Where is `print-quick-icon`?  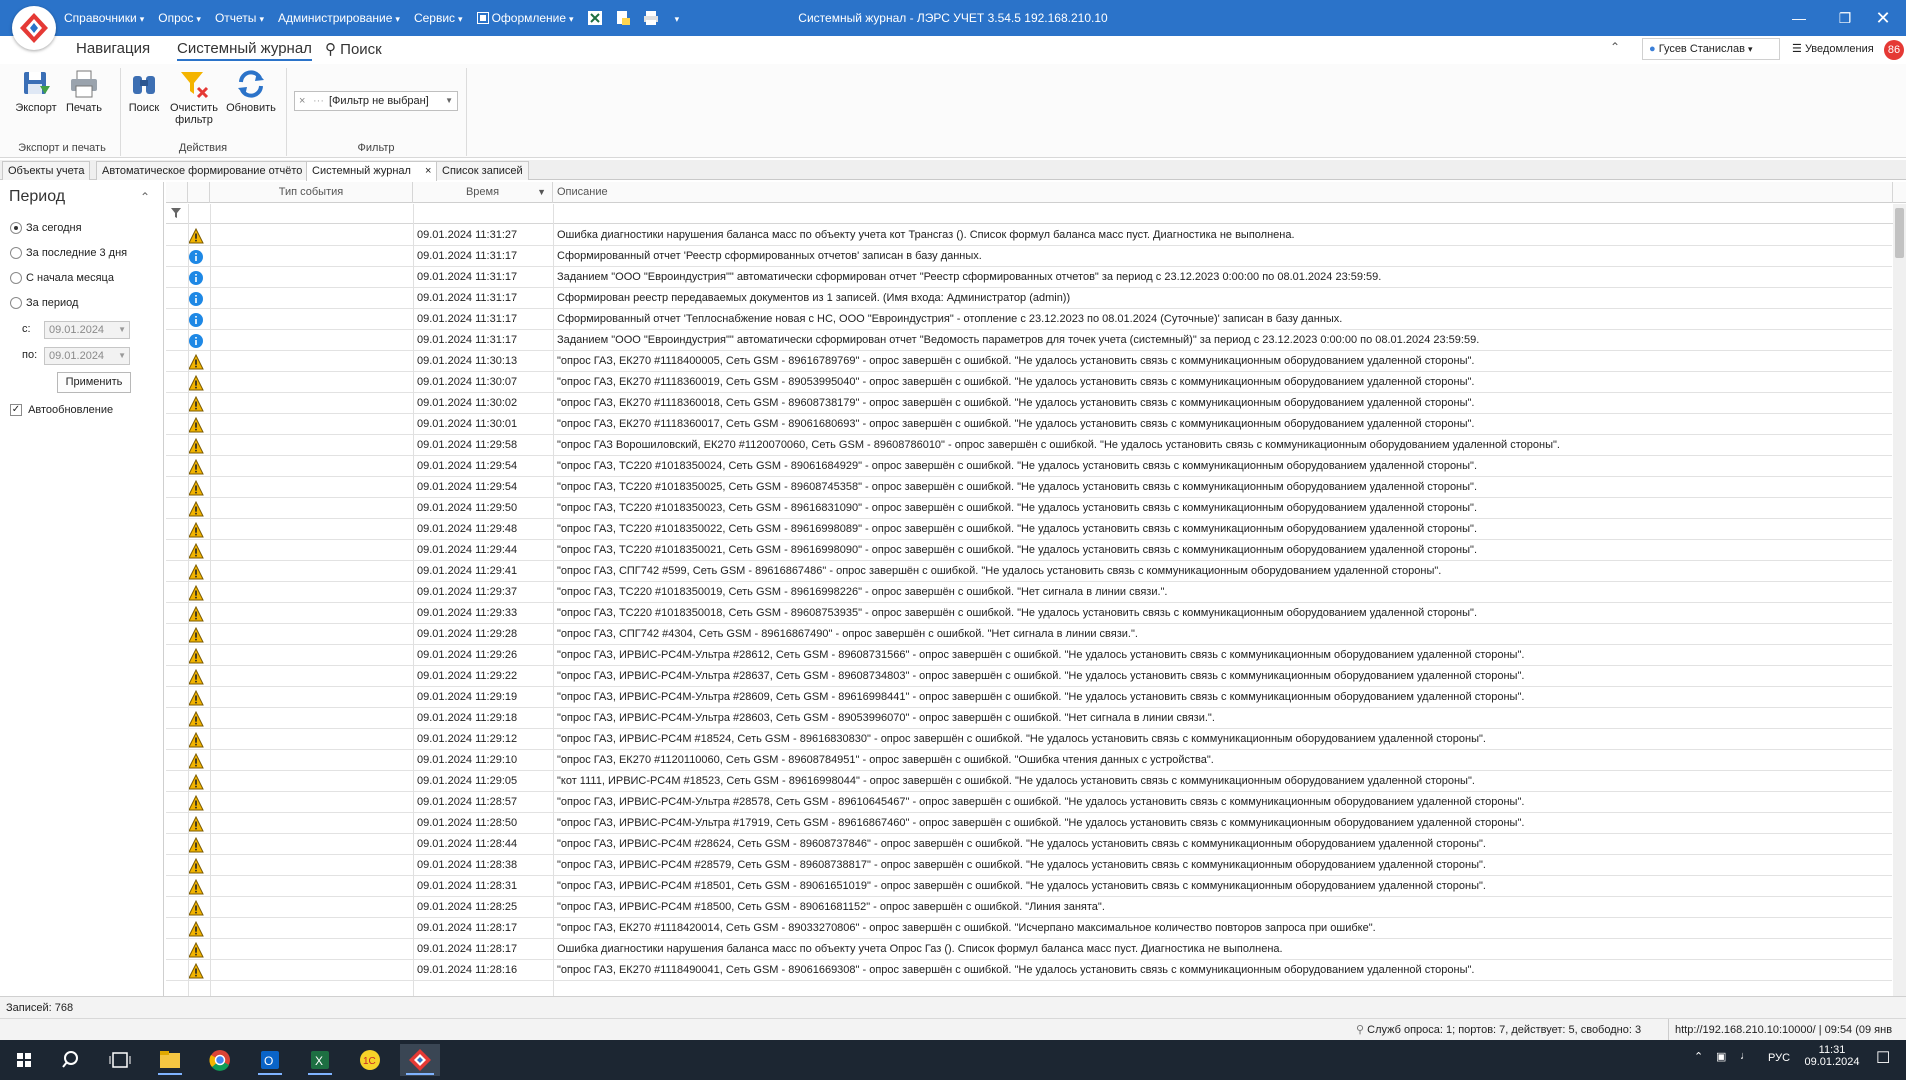 print-quick-icon is located at coordinates (651, 18).